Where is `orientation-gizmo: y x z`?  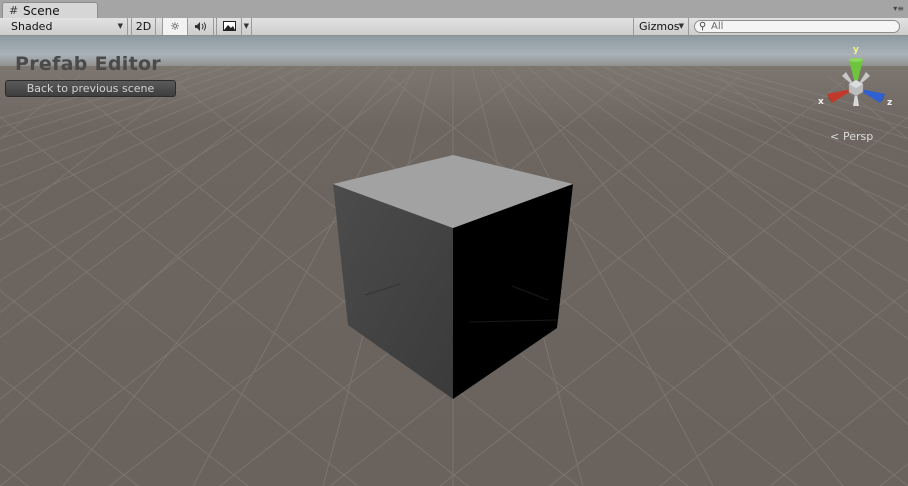 orientation-gizmo: y x z is located at coordinates (856, 84).